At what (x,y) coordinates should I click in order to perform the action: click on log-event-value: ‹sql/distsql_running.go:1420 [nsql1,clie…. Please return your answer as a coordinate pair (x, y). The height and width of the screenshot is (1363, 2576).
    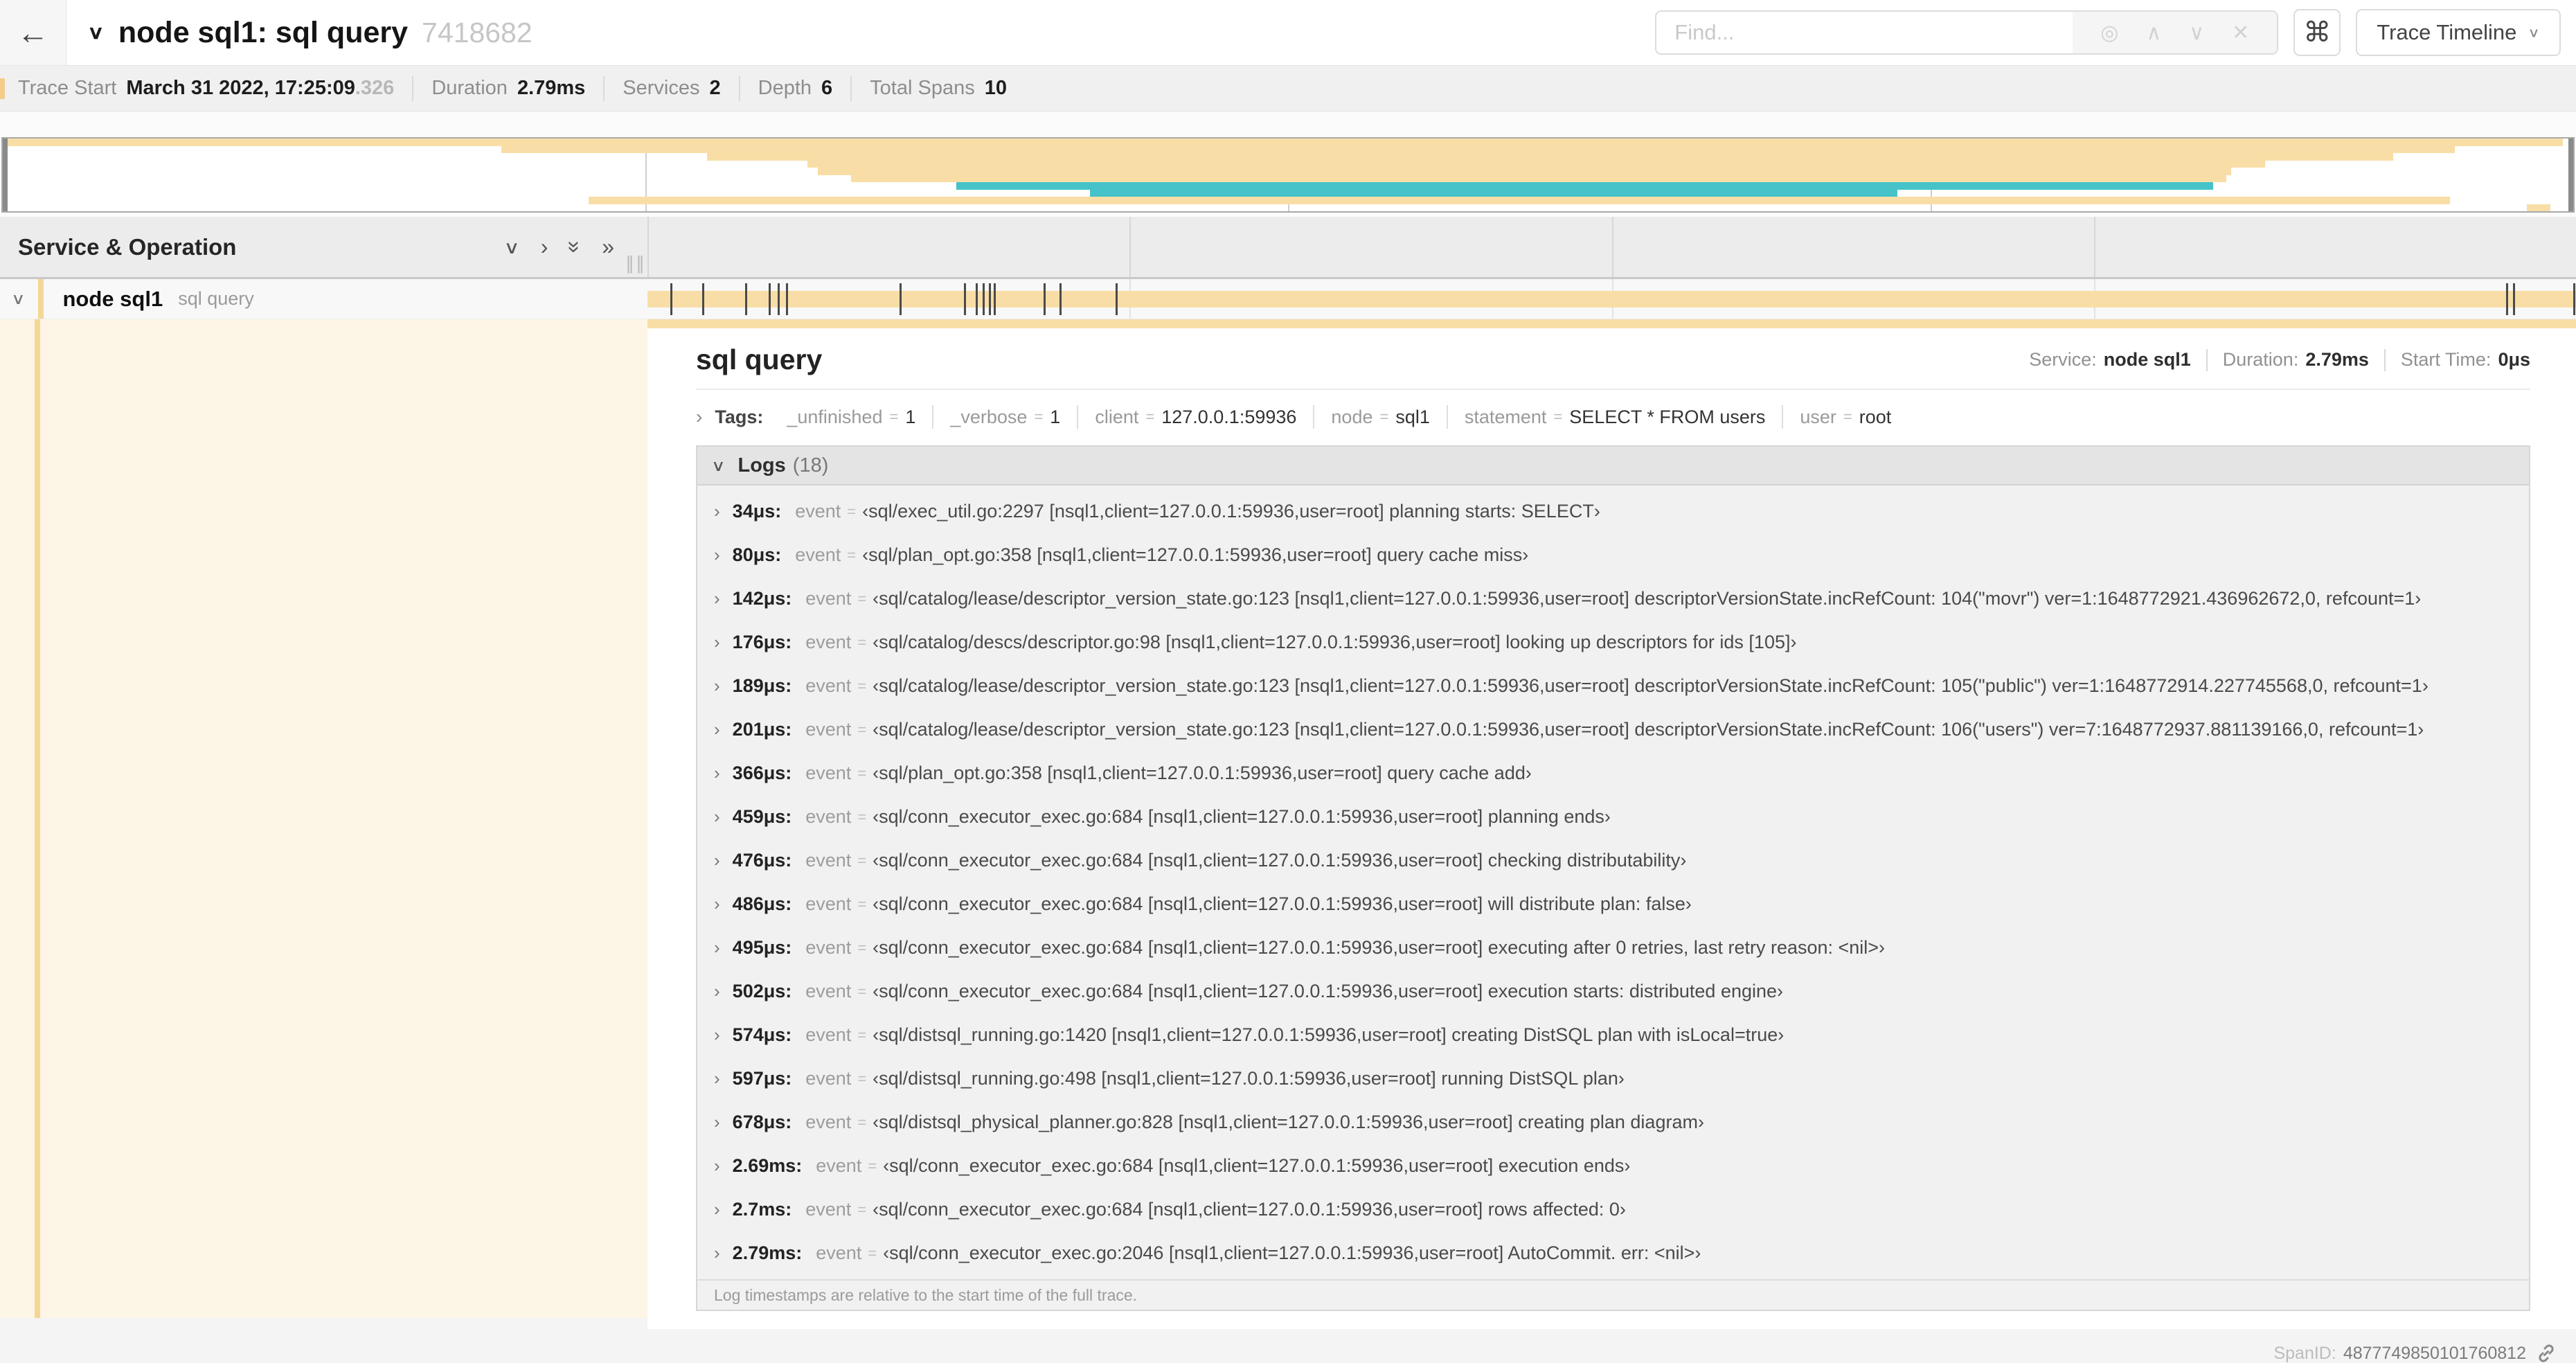
    Looking at the image, I should click on (1329, 1034).